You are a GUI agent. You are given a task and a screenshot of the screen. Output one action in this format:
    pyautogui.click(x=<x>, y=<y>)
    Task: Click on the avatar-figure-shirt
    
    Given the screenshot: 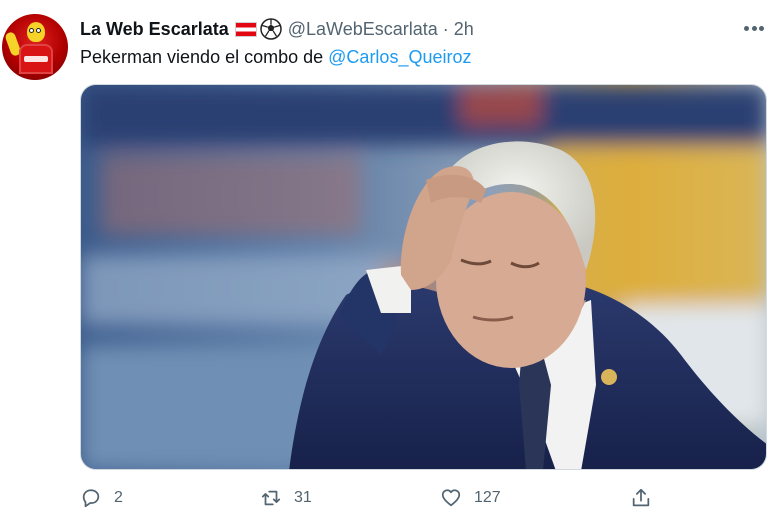 What is the action you would take?
    pyautogui.click(x=36, y=59)
    